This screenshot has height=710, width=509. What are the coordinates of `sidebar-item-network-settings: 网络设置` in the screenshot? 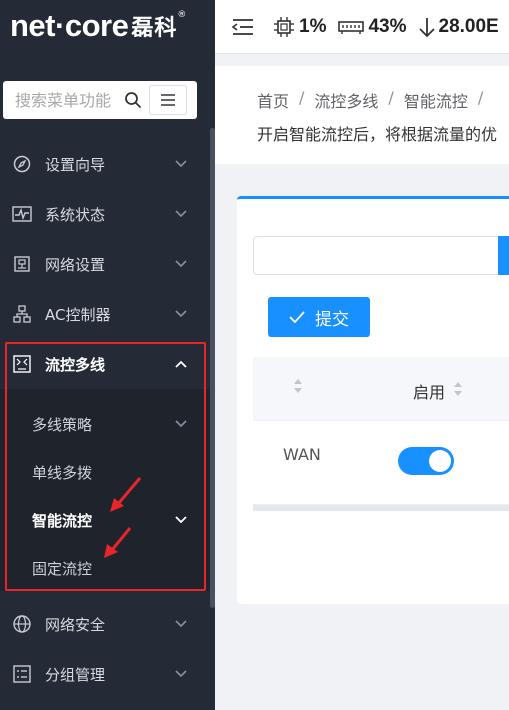 It's located at (105, 264).